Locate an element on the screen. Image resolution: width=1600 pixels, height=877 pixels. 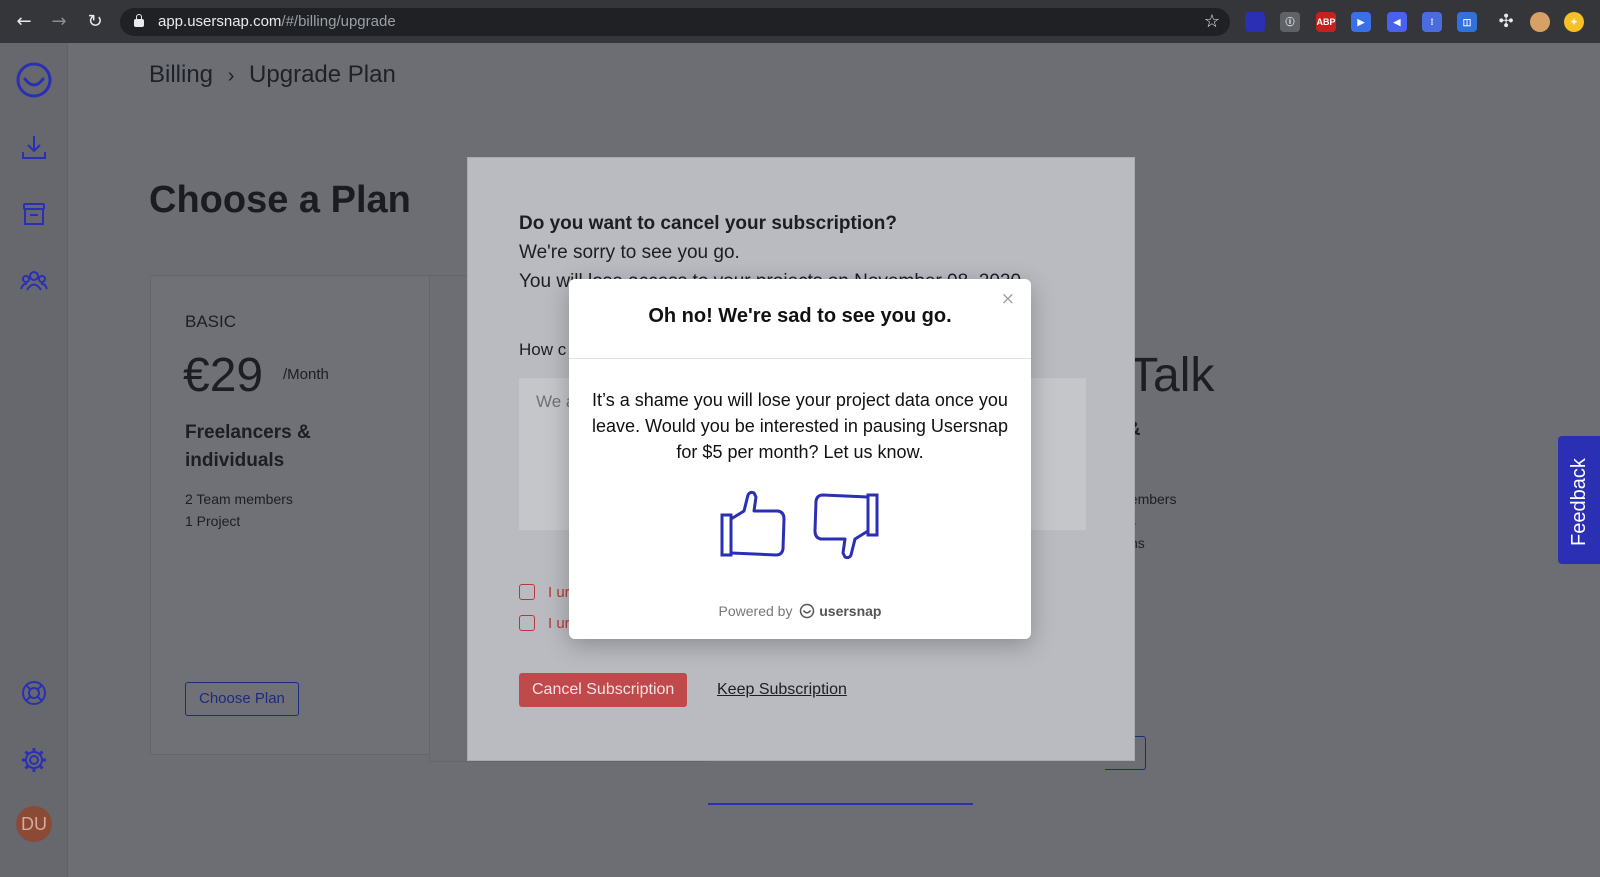
thumbs-down-icon is located at coordinates (846, 525).